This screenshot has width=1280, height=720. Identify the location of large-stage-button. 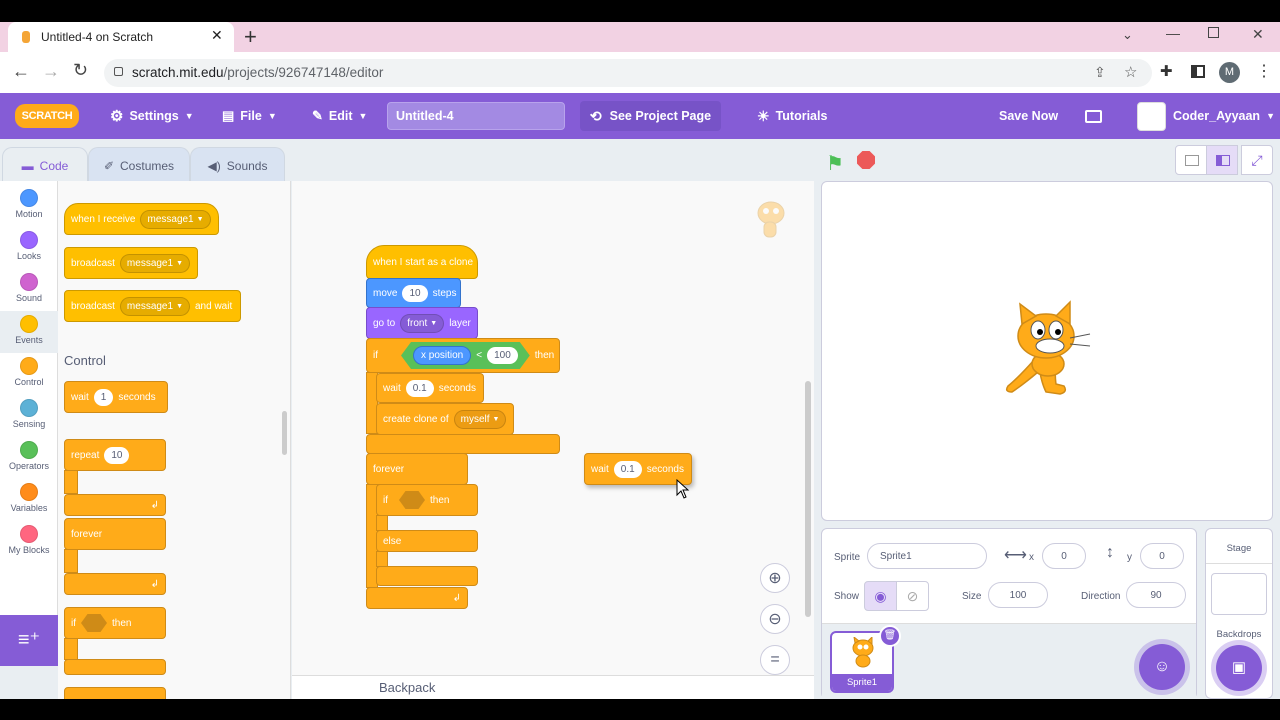
(1222, 160).